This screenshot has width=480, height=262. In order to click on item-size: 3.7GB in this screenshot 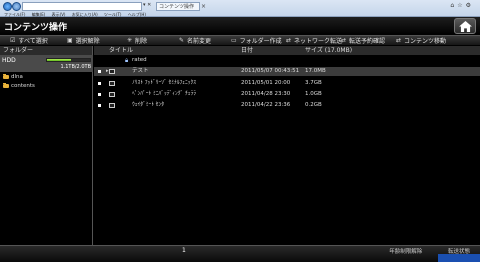, I will do `click(313, 83)`.